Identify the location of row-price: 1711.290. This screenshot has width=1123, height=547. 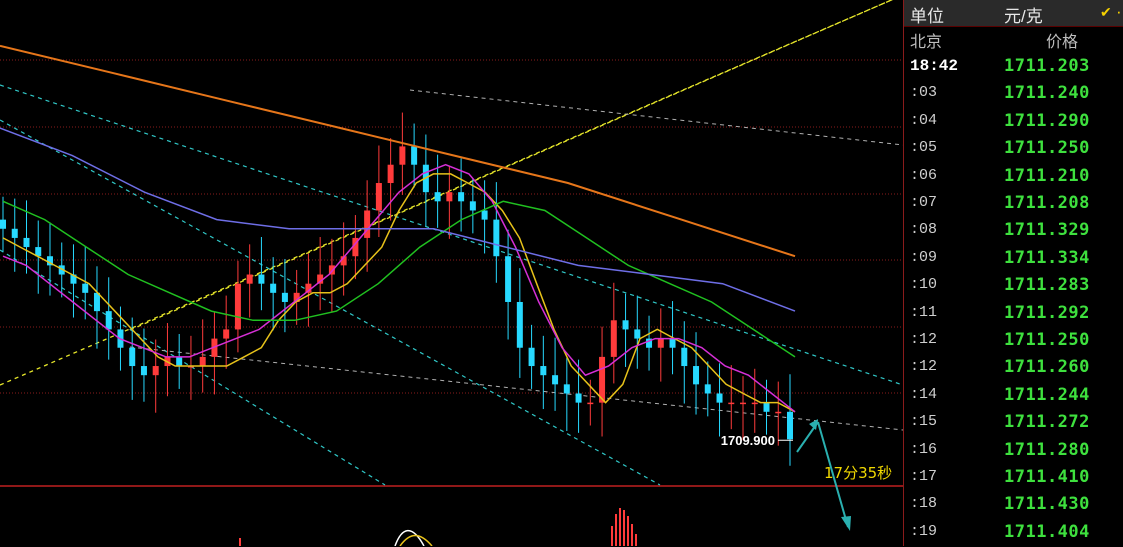
(1047, 120).